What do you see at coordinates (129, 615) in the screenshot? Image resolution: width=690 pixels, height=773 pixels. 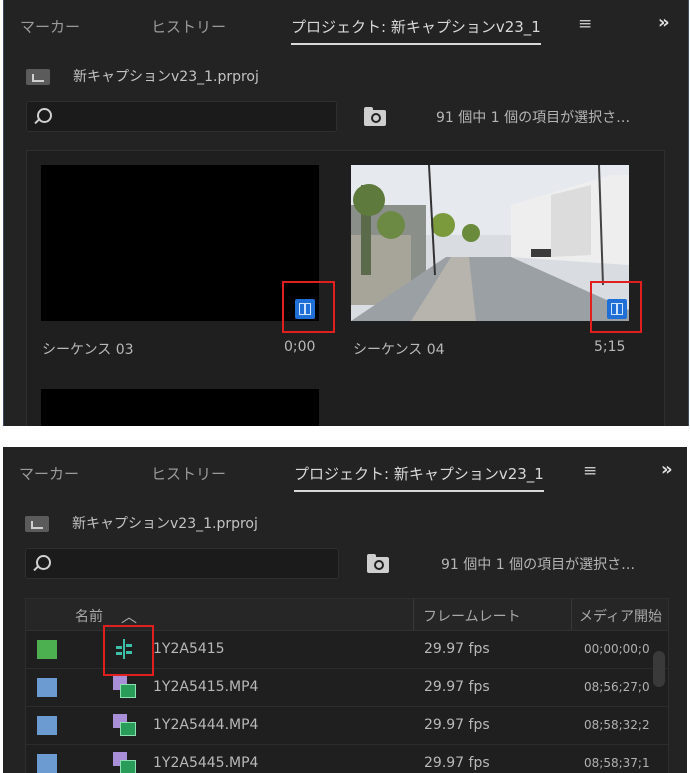 I see `sort-ascending-icon: ︿` at bounding box center [129, 615].